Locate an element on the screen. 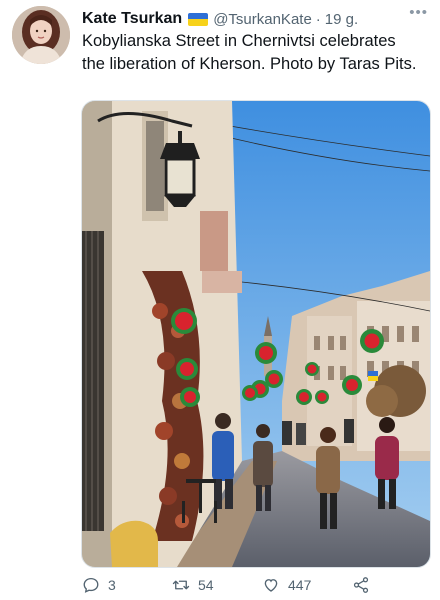 The width and height of the screenshot is (440, 600). heart-icon is located at coordinates (271, 585).